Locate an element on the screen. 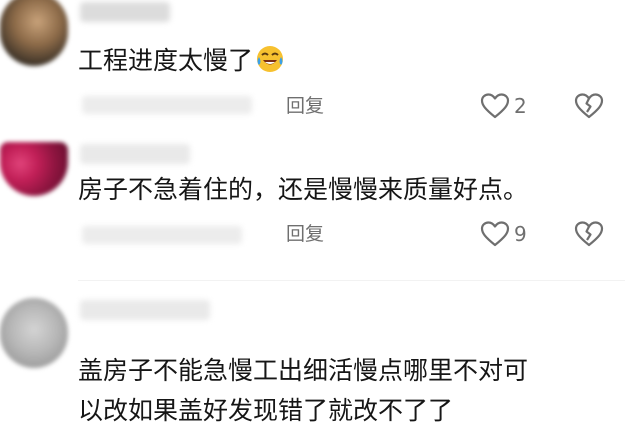 The height and width of the screenshot is (430, 625). like-button: 2 is located at coordinates (503, 106).